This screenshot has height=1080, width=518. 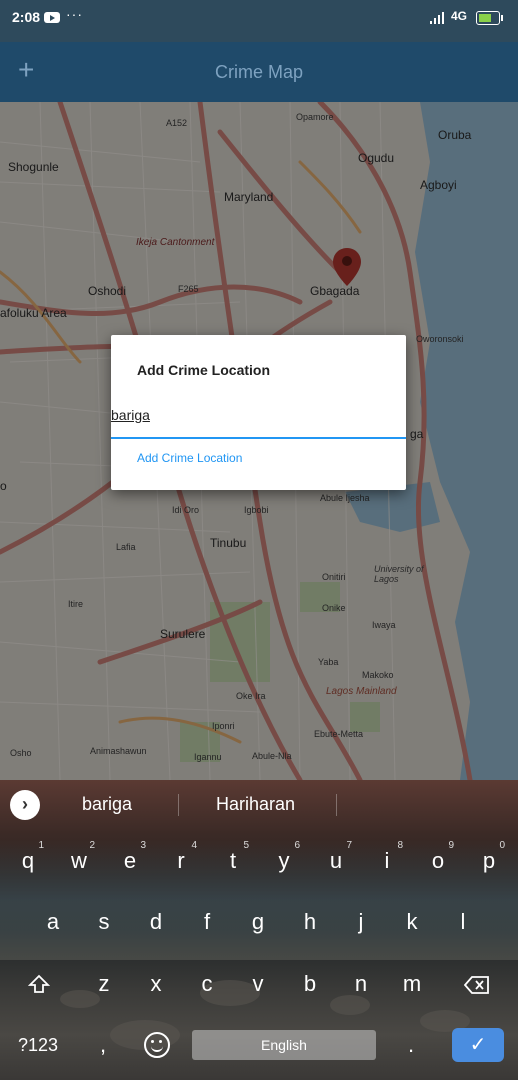 What do you see at coordinates (258, 984) in the screenshot?
I see `key-v: v` at bounding box center [258, 984].